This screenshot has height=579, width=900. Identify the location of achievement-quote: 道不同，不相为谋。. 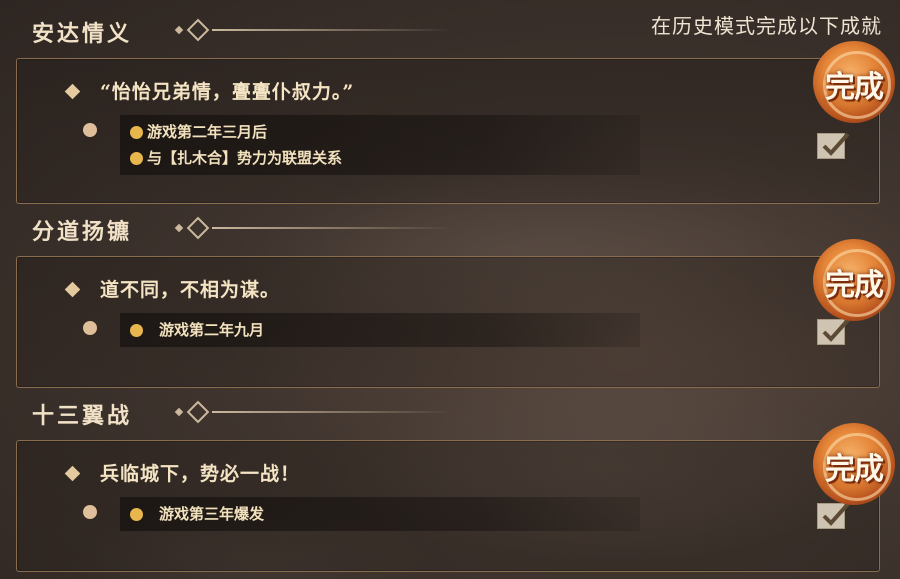
(172, 288).